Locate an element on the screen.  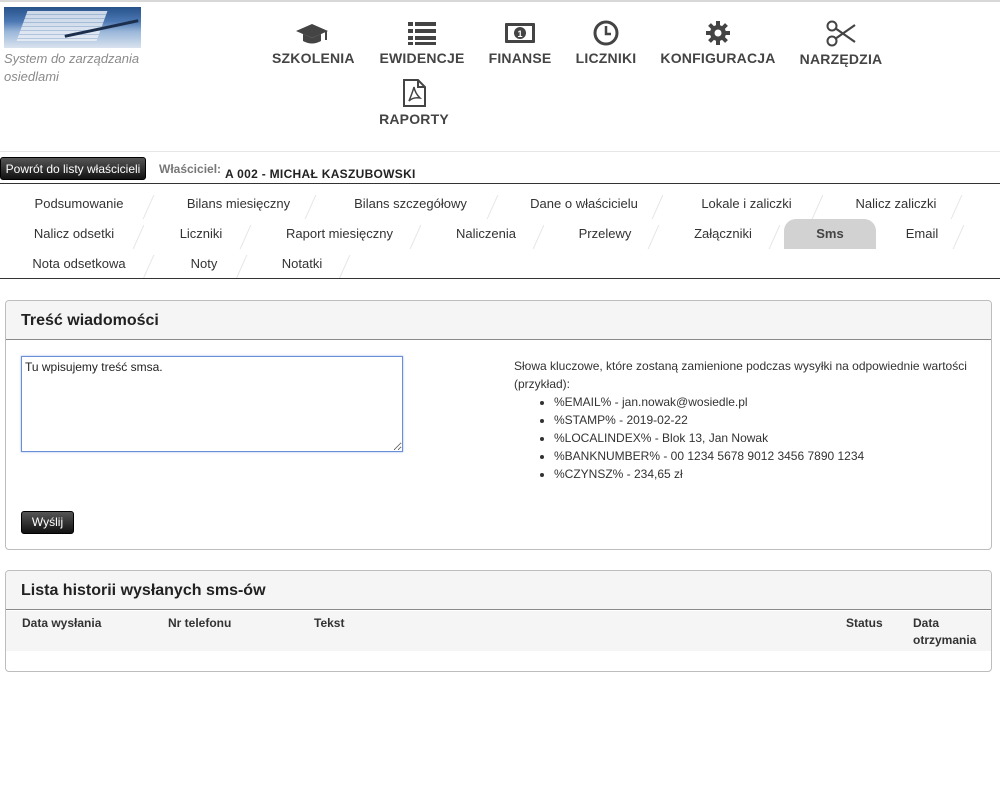
gear-icon is located at coordinates (718, 33).